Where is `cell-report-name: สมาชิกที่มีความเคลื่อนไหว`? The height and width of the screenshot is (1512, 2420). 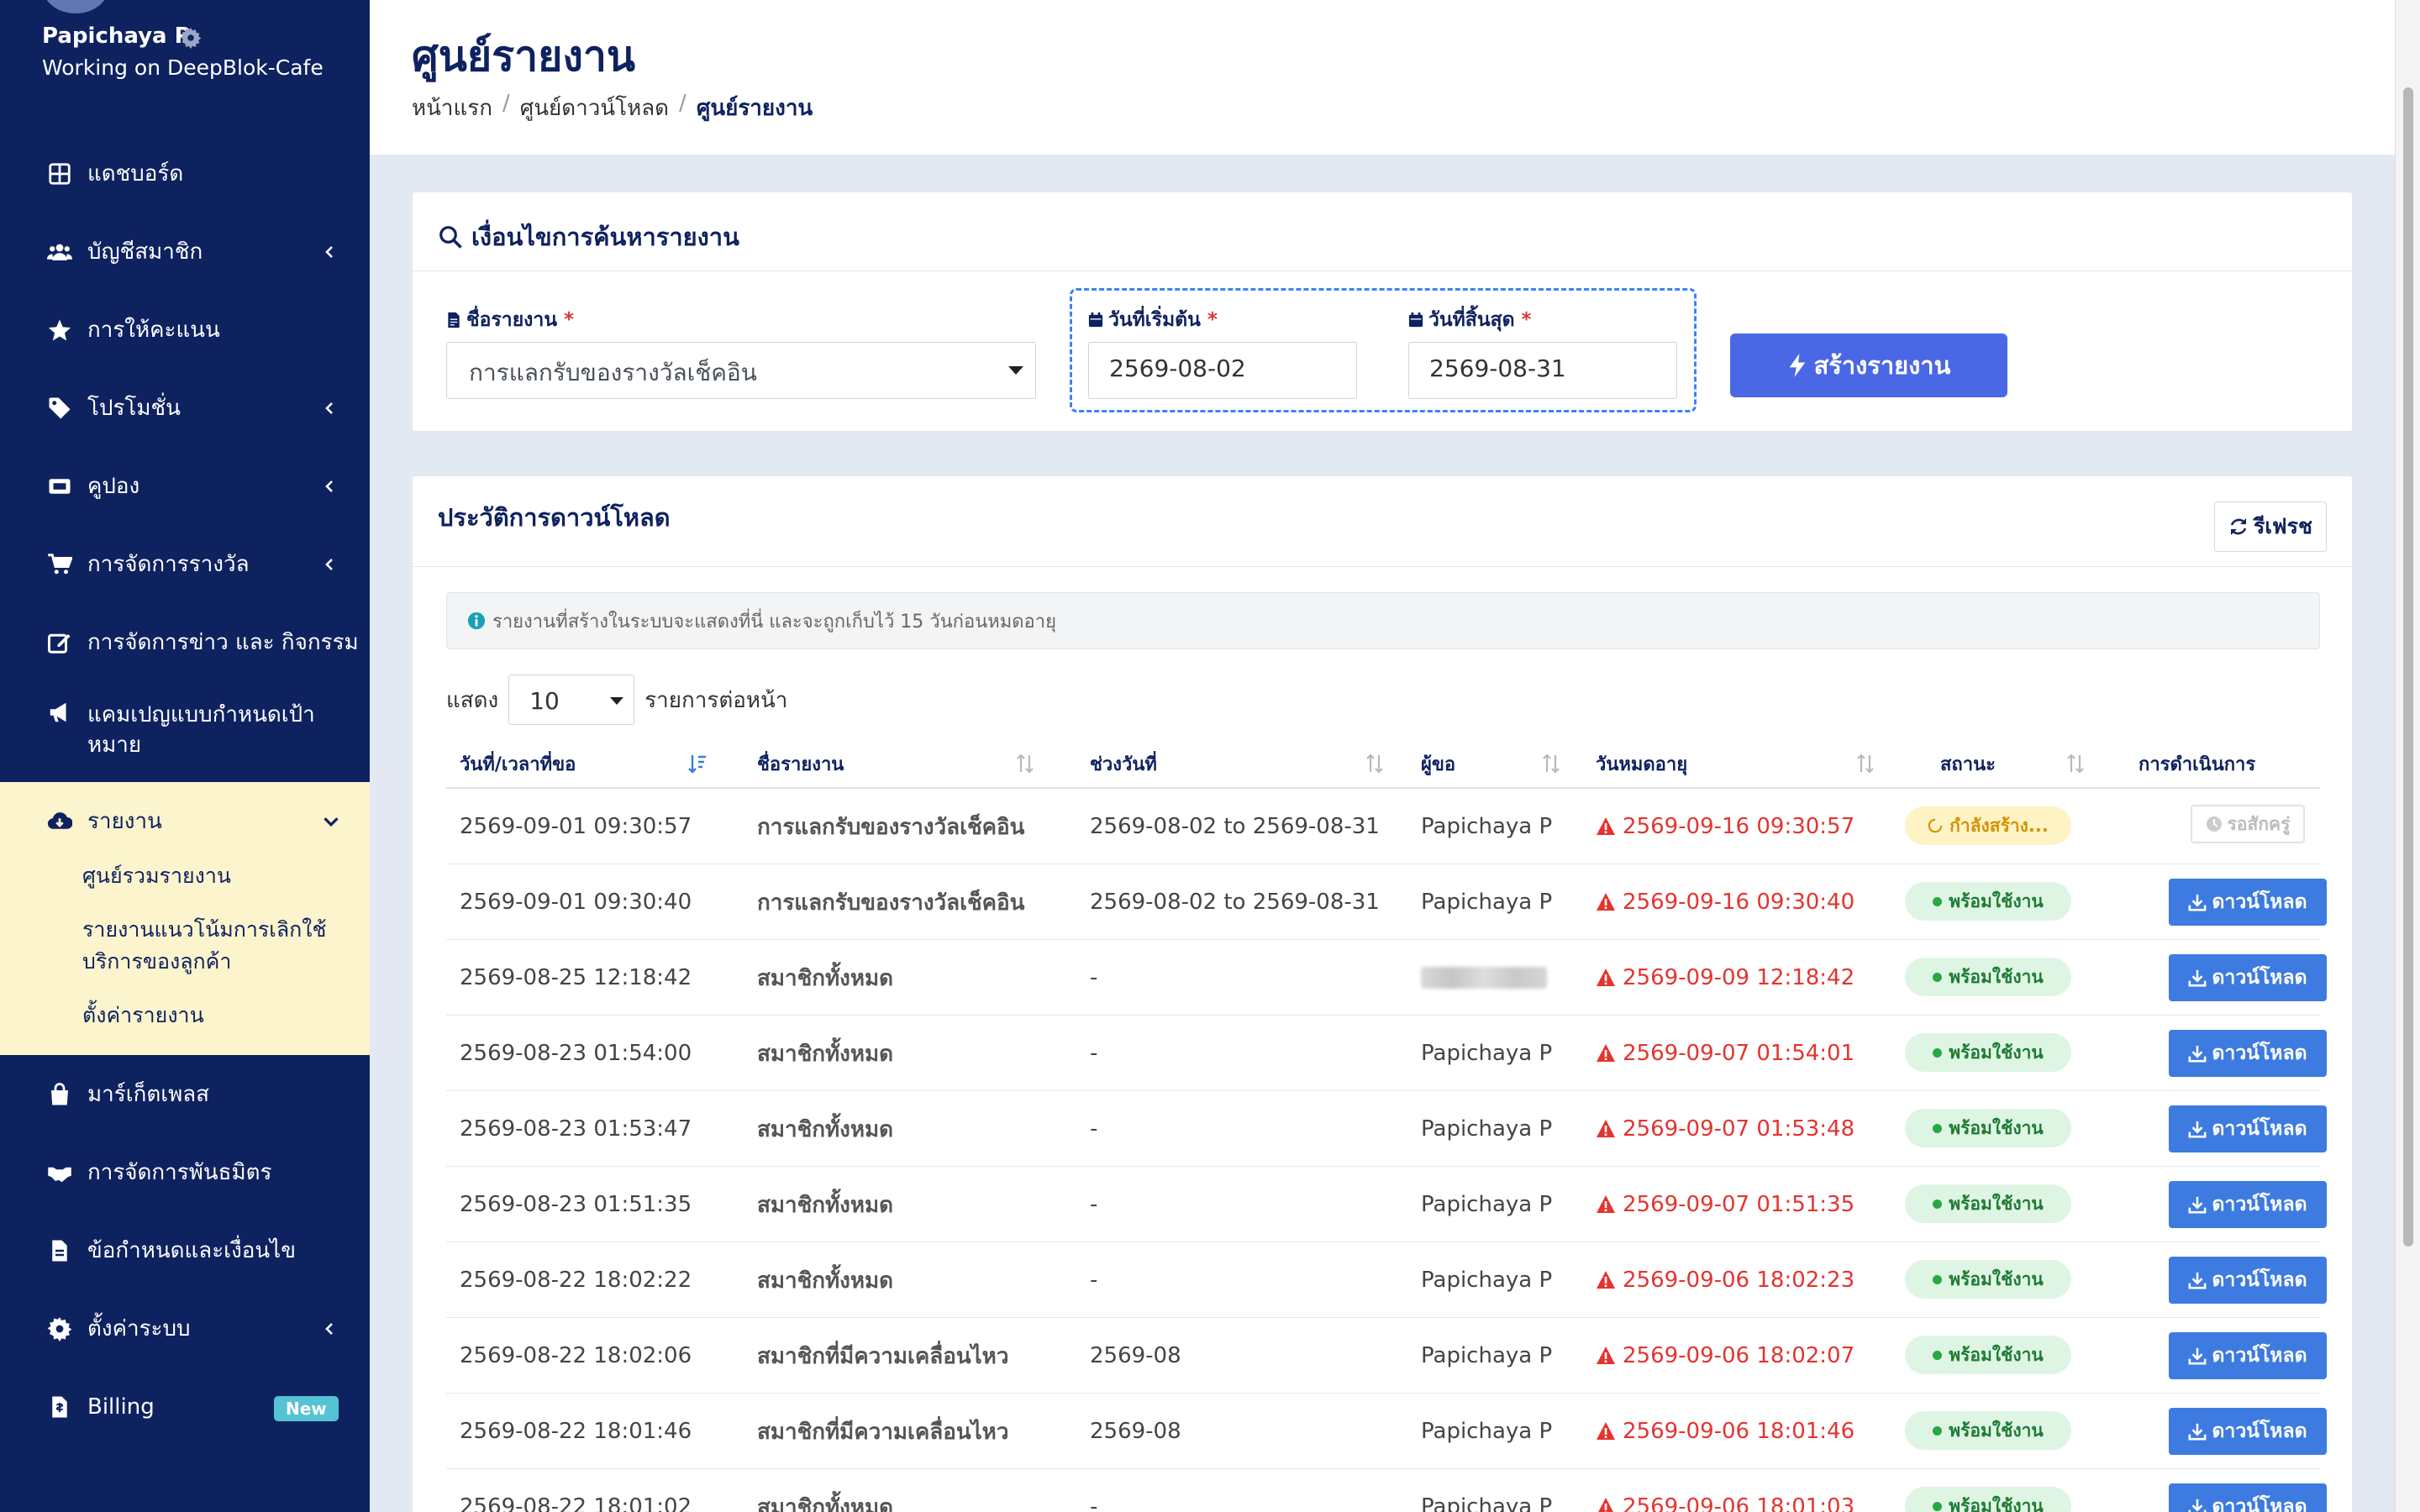
cell-report-name: สมาชิกที่มีความเคลื่อนไหว is located at coordinates (883, 1356).